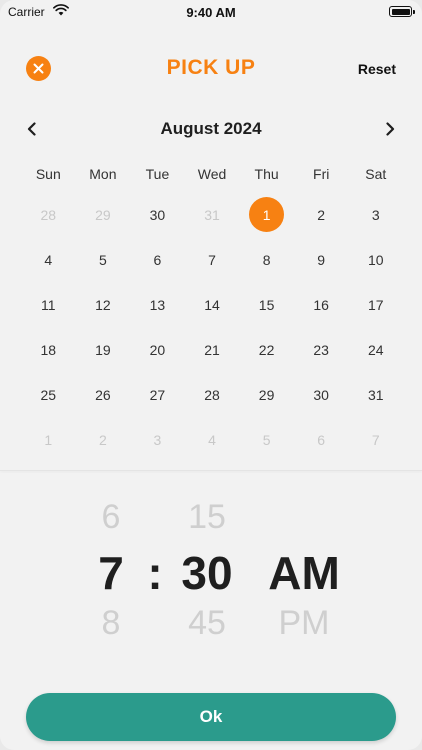  I want to click on calendar-day-number: 15, so click(266, 304).